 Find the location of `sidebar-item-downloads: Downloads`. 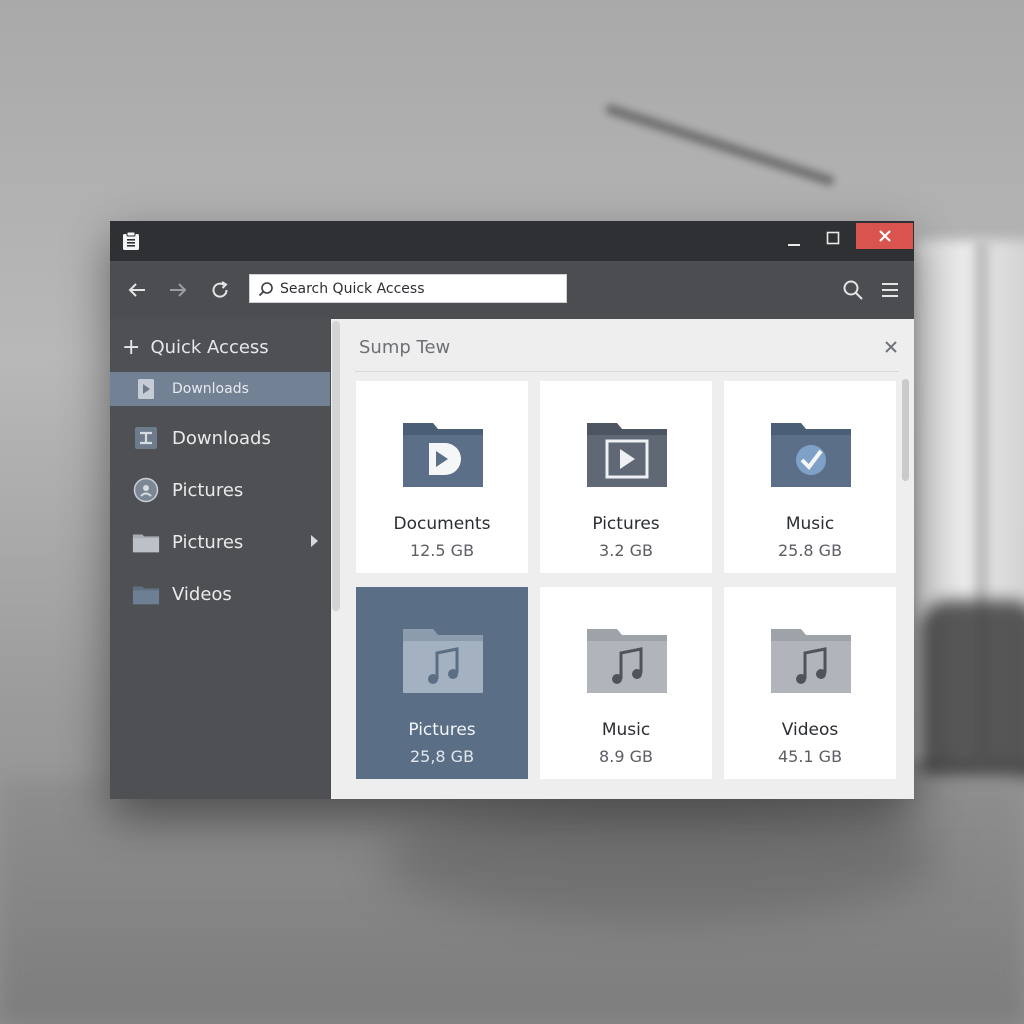

sidebar-item-downloads: Downloads is located at coordinates (220, 438).